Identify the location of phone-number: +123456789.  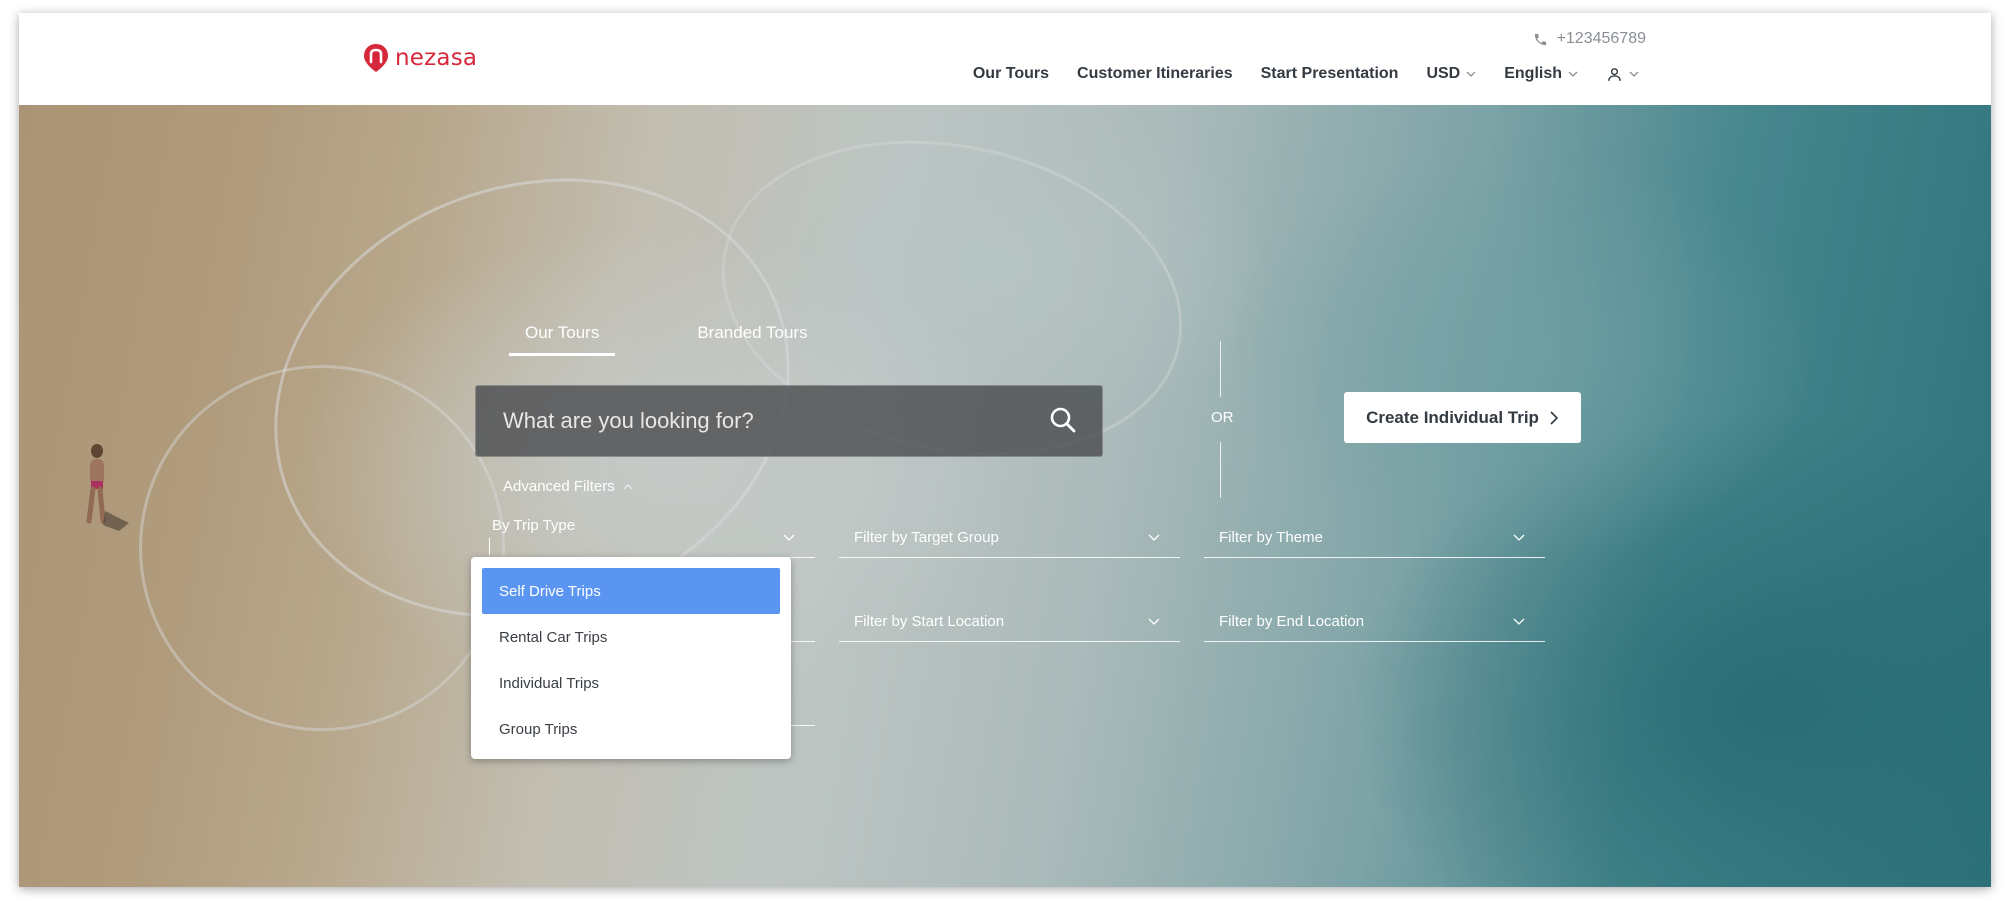
(1601, 38).